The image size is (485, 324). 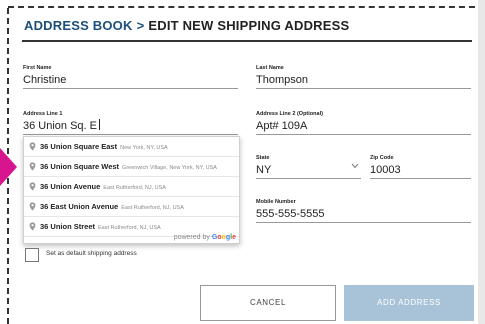 What do you see at coordinates (130, 80) in the screenshot?
I see `first-name-input: Christine` at bounding box center [130, 80].